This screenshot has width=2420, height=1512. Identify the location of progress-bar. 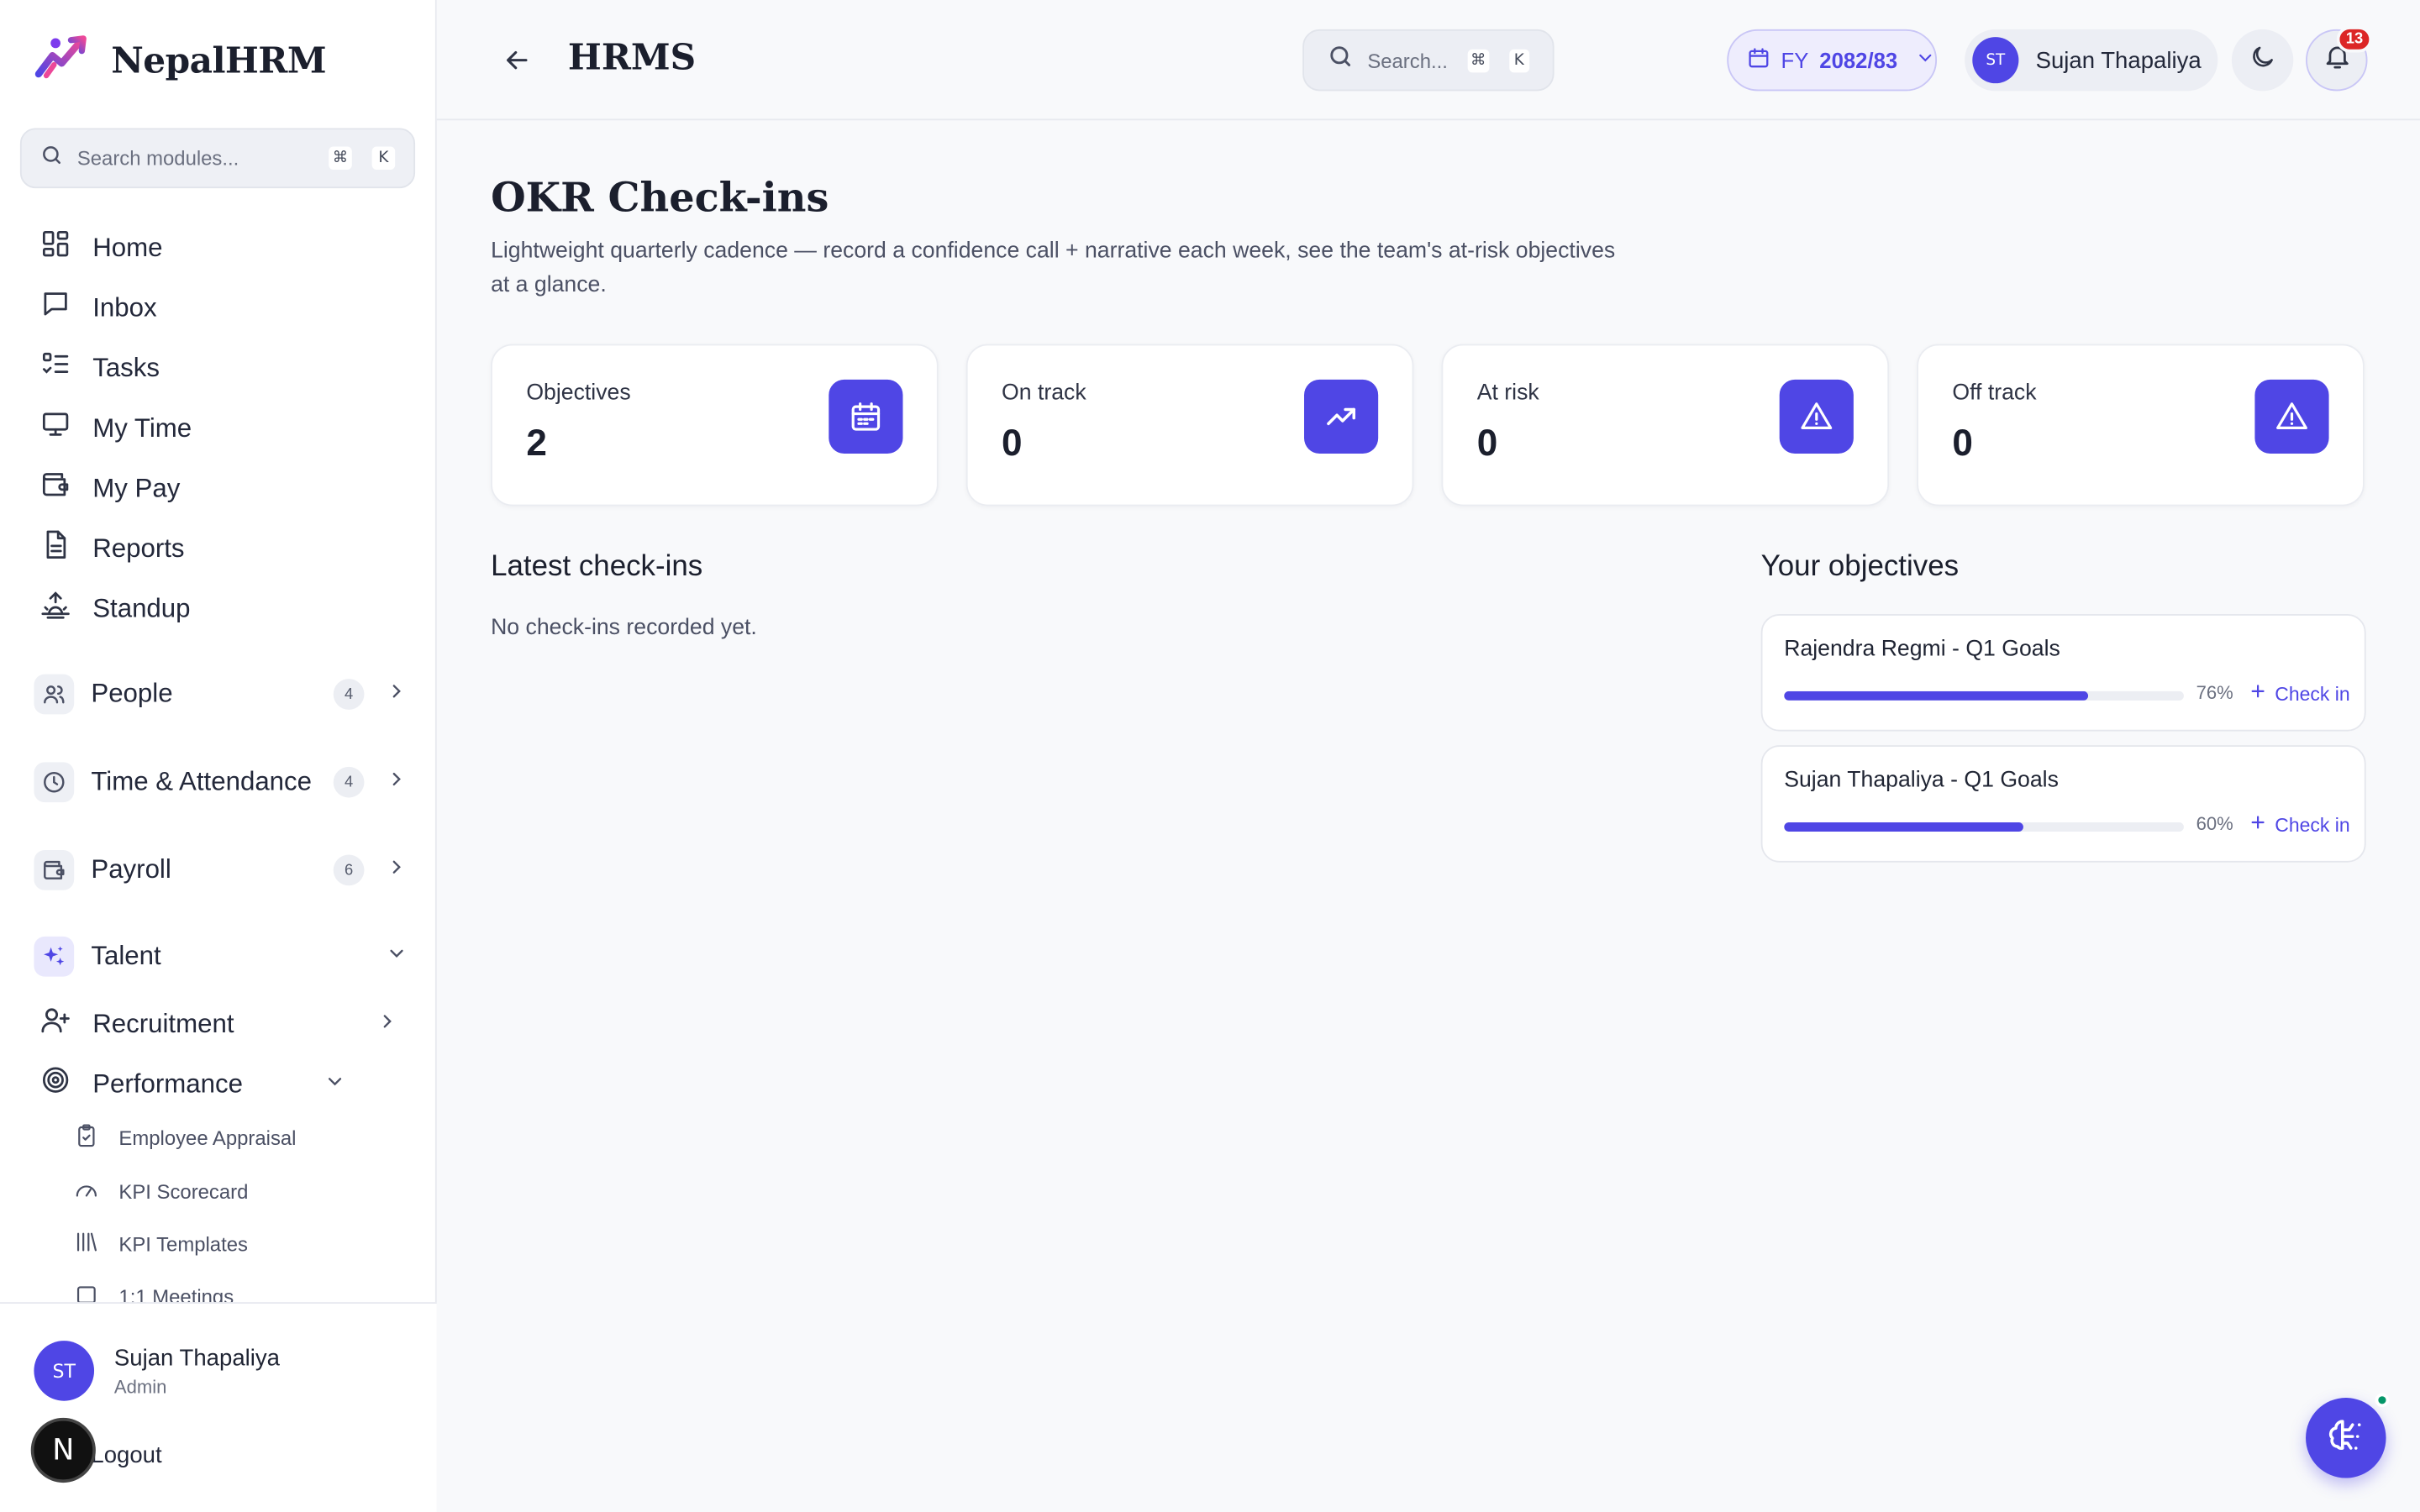
(1984, 695).